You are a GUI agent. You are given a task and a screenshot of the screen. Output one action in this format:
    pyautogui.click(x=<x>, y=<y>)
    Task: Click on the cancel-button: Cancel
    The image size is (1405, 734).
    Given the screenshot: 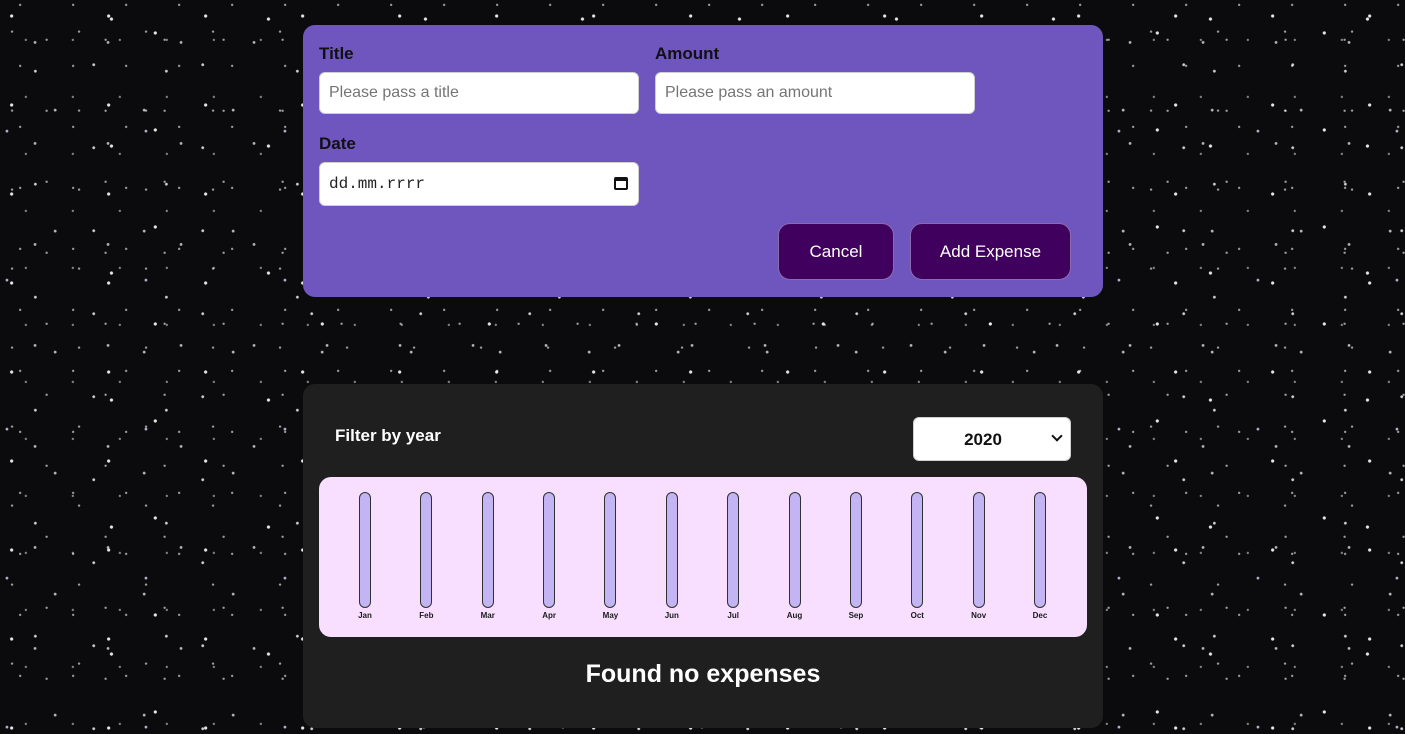 What is the action you would take?
    pyautogui.click(x=836, y=251)
    